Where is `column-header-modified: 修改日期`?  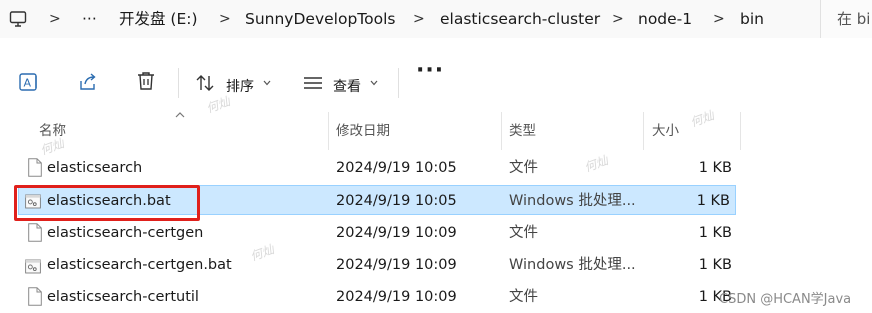 column-header-modified: 修改日期 is located at coordinates (363, 131).